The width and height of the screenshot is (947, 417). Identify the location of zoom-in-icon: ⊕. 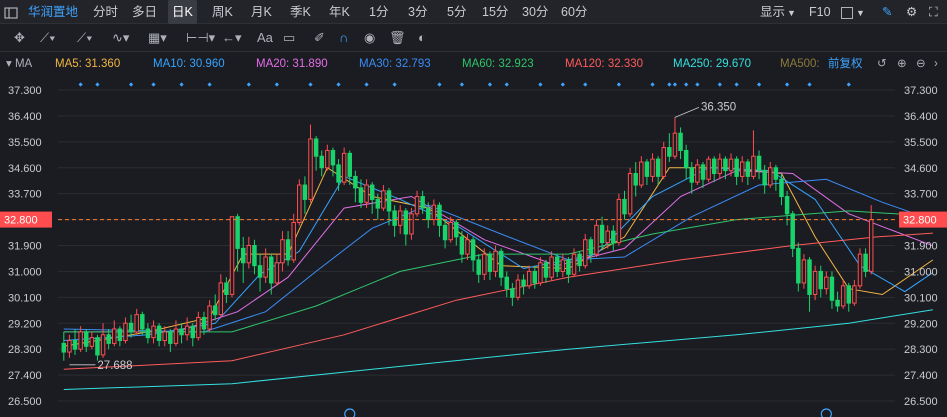
(902, 64).